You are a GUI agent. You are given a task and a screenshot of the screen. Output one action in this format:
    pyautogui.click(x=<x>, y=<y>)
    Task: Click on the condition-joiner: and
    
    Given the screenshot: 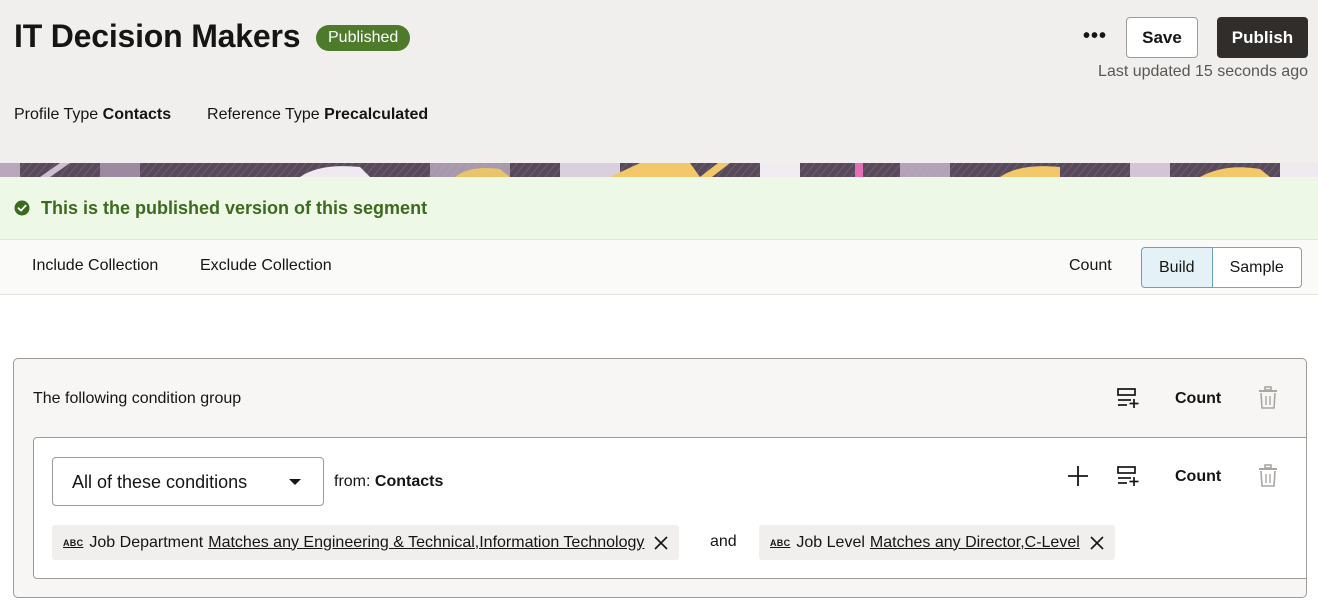 What is the action you would take?
    pyautogui.click(x=723, y=541)
    